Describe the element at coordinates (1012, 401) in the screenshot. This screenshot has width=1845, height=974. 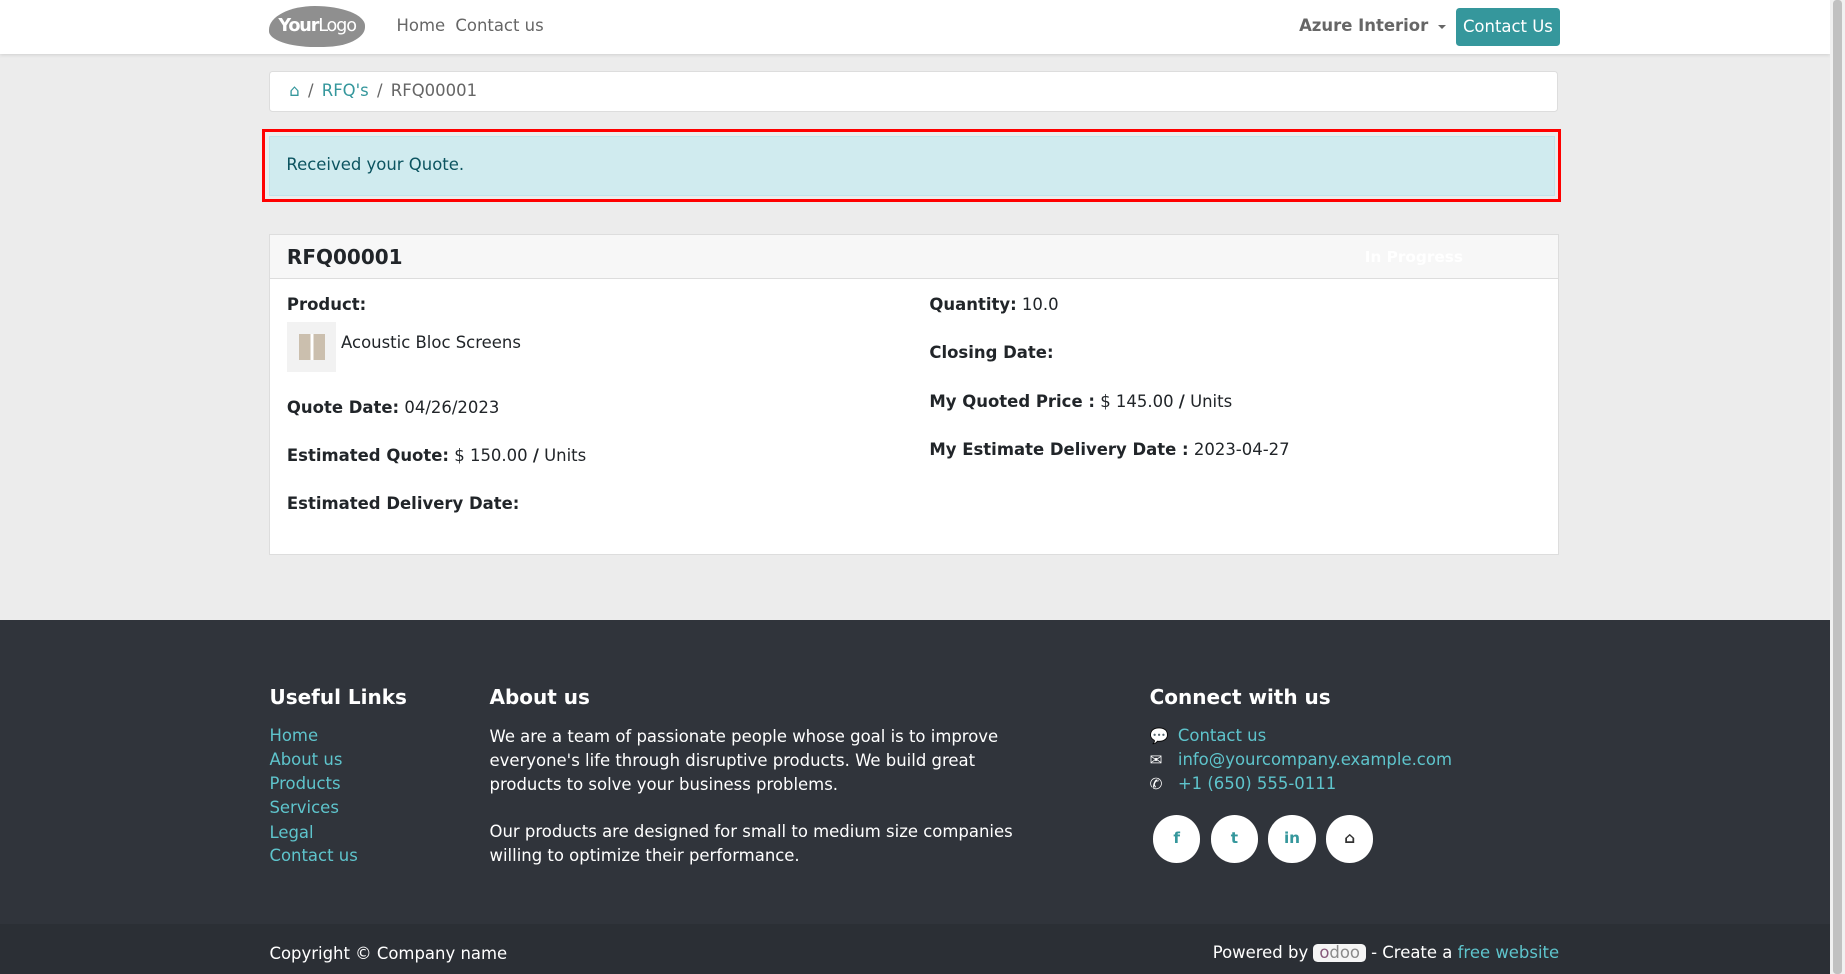
I see `quoted-price-label: My Quoted Price :` at that location.